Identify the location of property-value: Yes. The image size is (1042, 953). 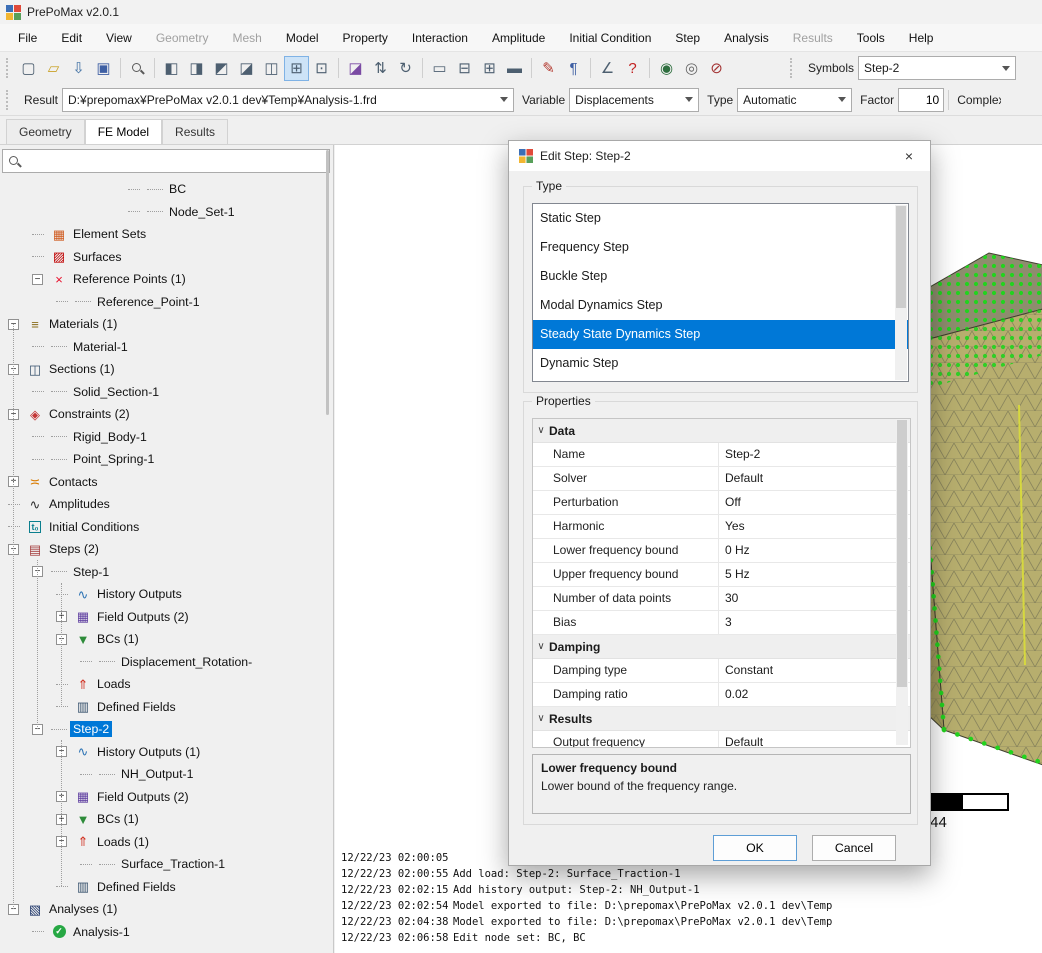
(814, 526).